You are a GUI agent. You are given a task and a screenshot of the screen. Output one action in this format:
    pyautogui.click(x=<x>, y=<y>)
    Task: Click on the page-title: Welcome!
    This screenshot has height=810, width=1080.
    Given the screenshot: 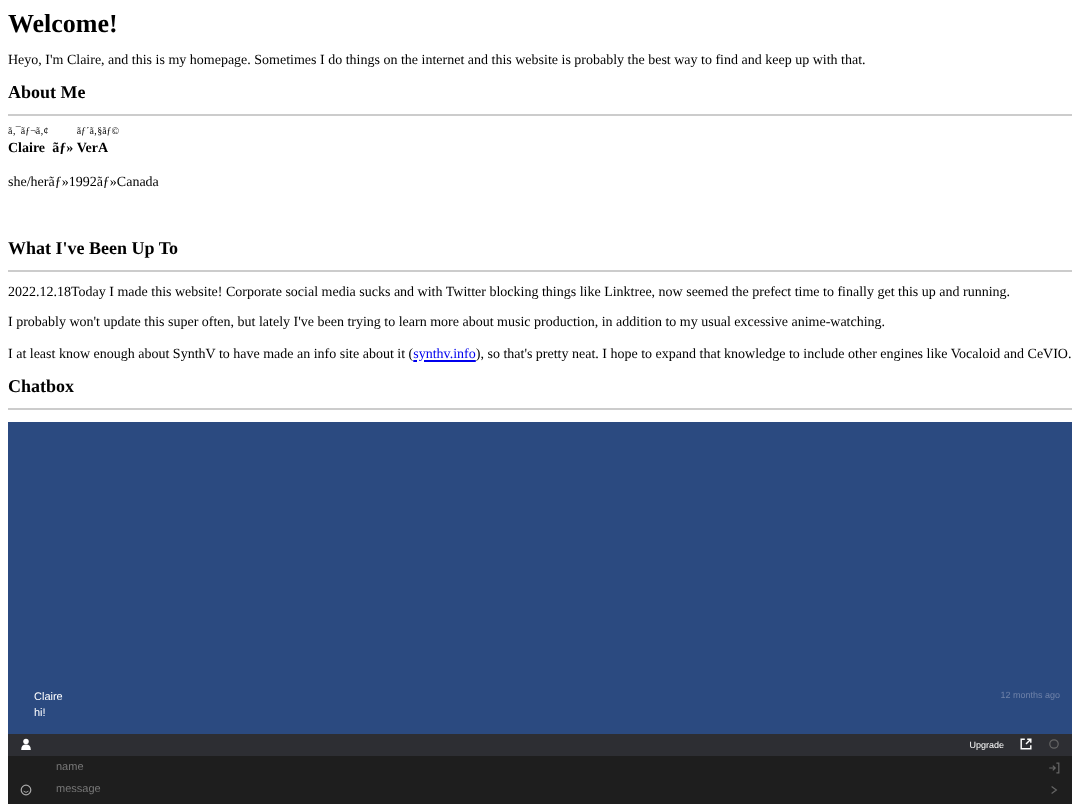 What is the action you would take?
    pyautogui.click(x=64, y=24)
    